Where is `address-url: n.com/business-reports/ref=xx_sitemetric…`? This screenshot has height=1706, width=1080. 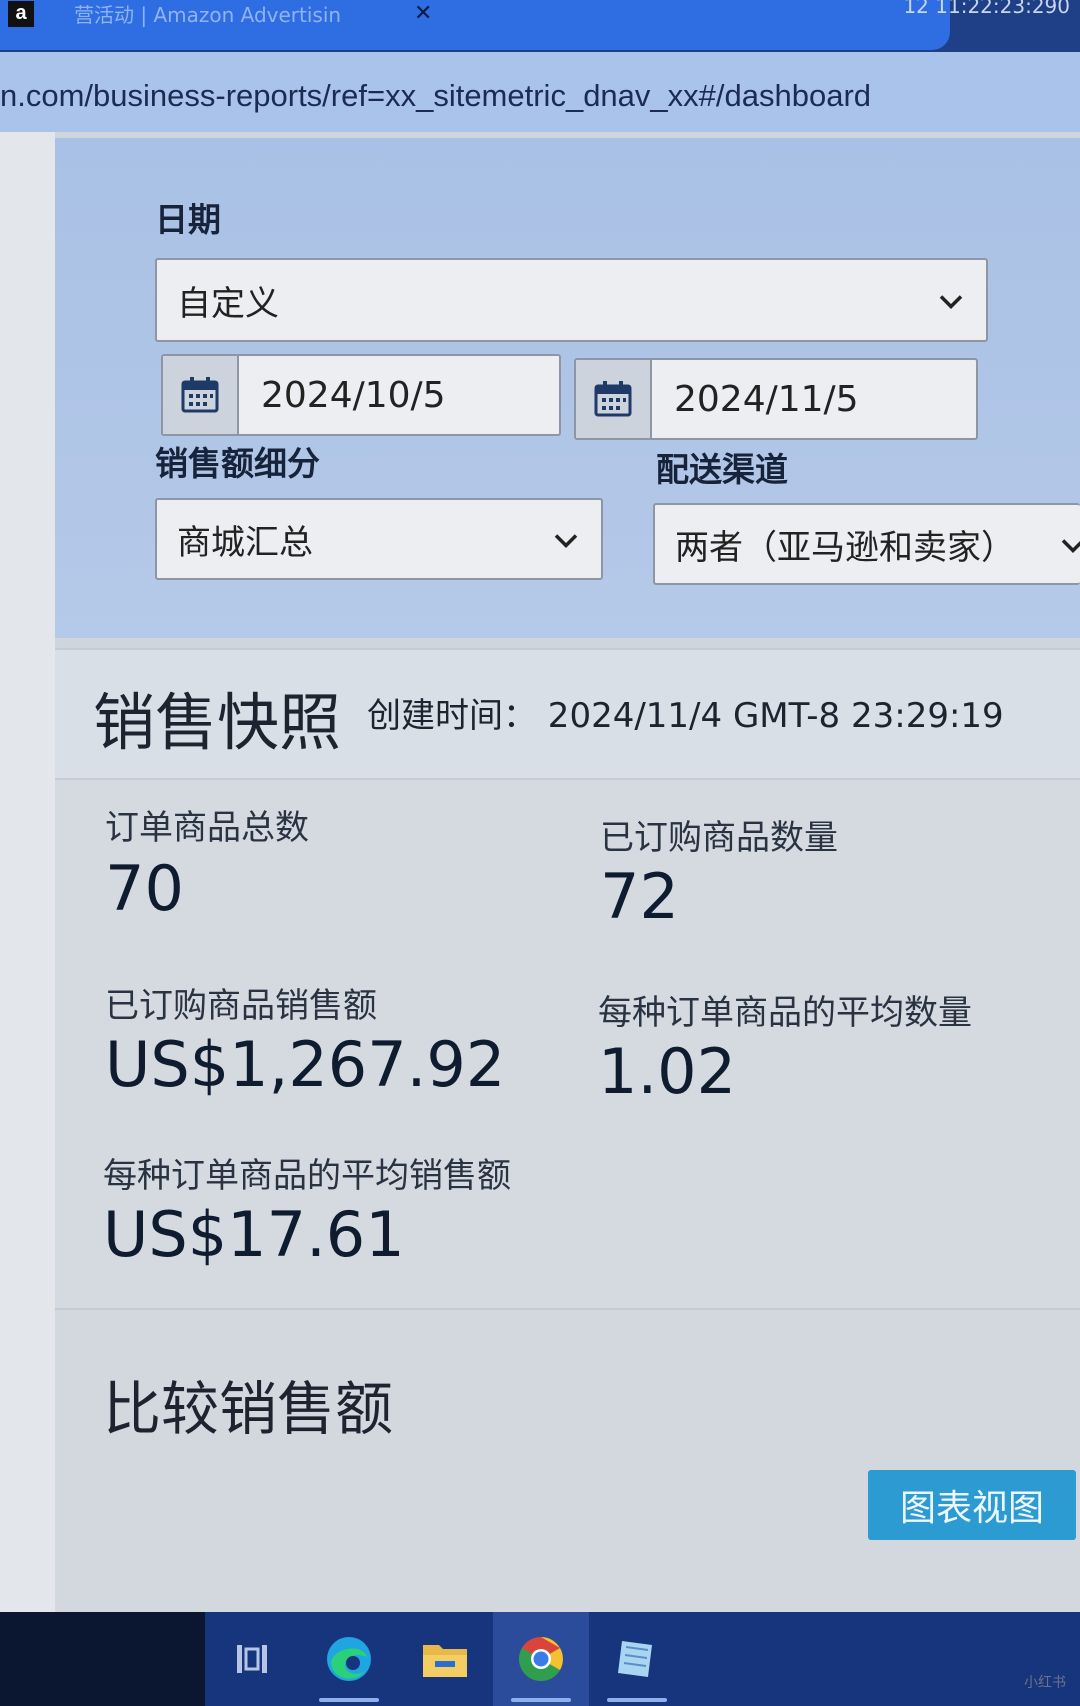 address-url: n.com/business-reports/ref=xx_sitemetric… is located at coordinates (435, 96).